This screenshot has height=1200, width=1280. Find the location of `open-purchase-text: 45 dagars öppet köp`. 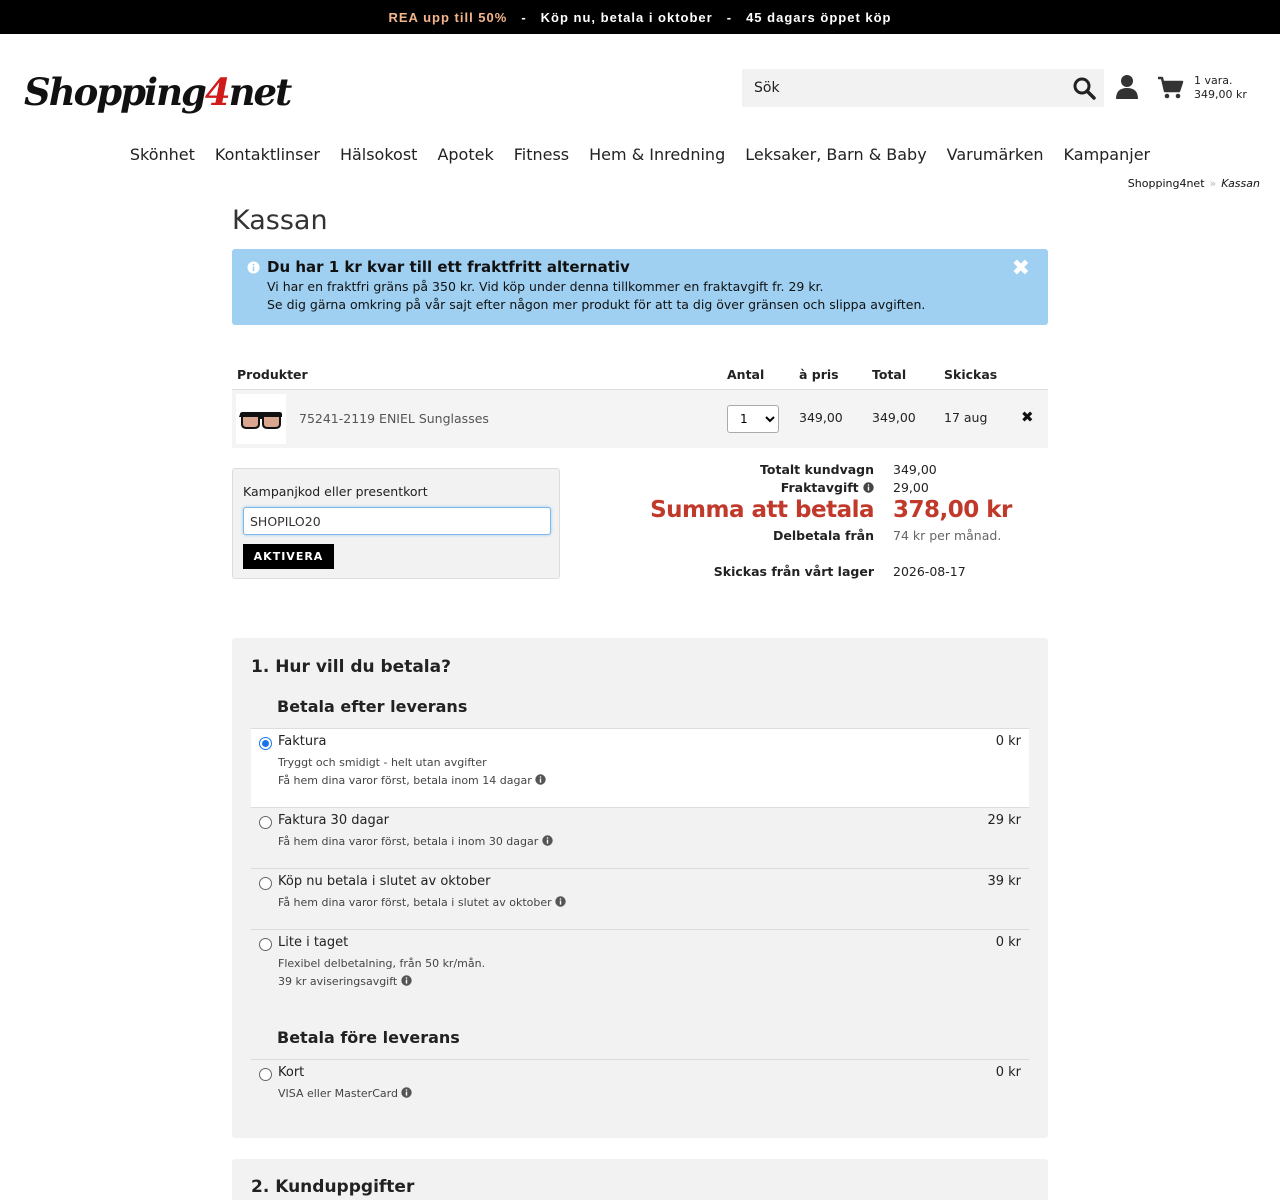

open-purchase-text: 45 dagars öppet köp is located at coordinates (819, 17).